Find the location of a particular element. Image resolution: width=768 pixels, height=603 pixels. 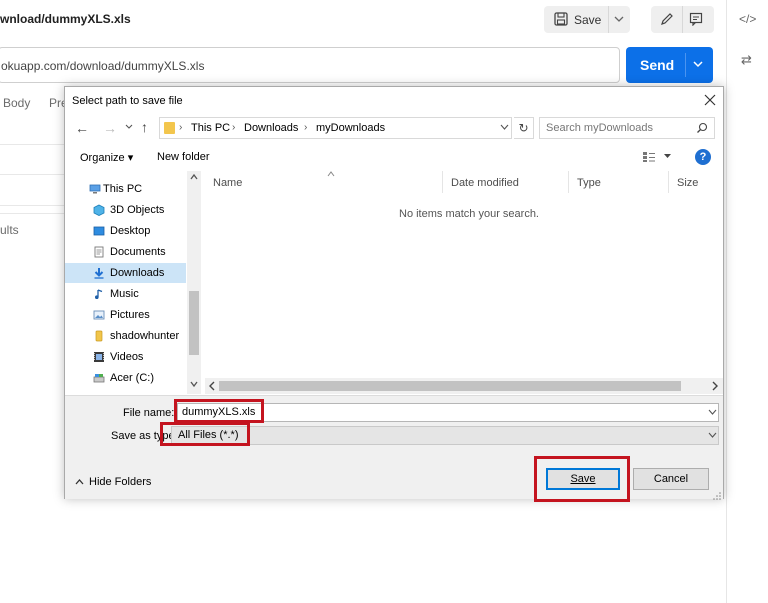

app-save-button: Save is located at coordinates (587, 19).